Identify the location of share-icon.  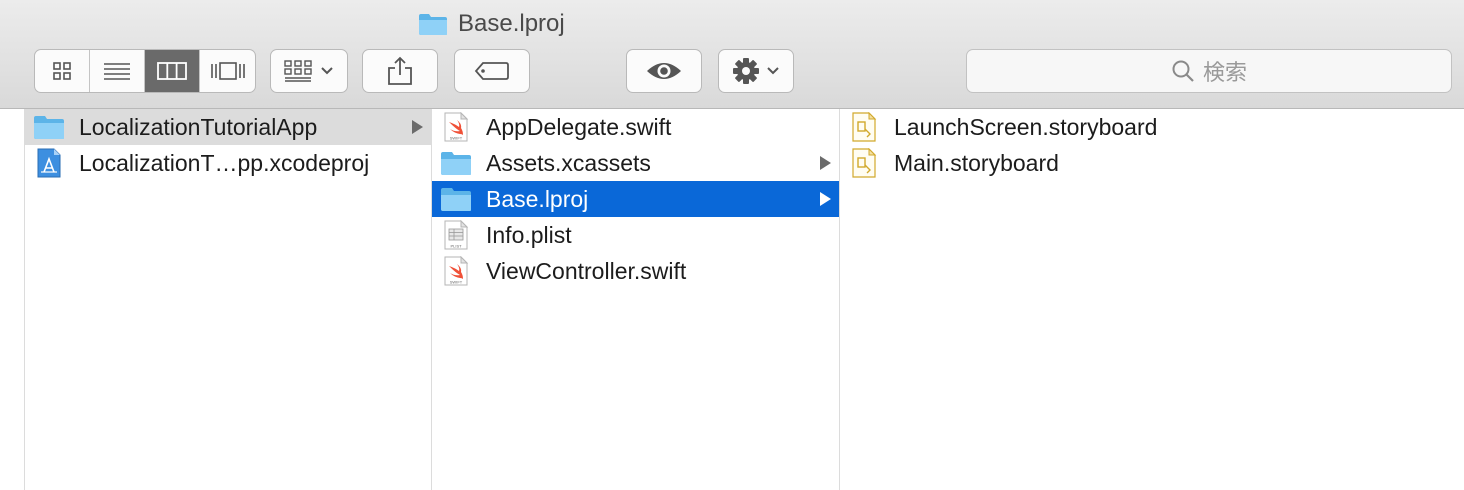
(400, 70).